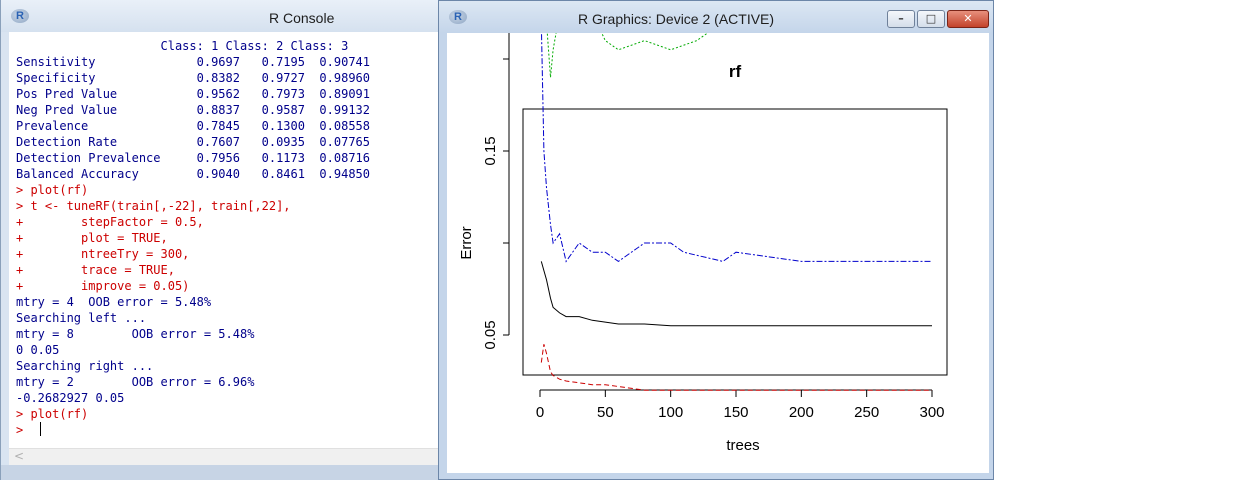  What do you see at coordinates (735, 71) in the screenshot?
I see `chart-title: rf` at bounding box center [735, 71].